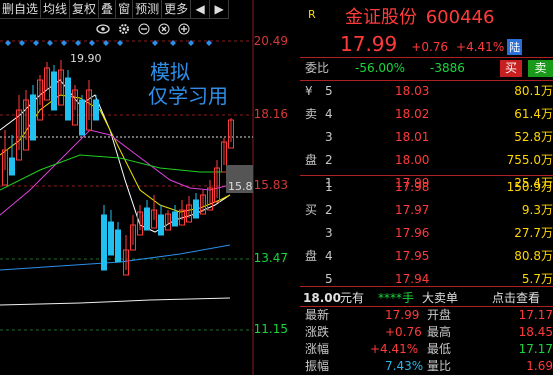 The height and width of the screenshot is (375, 553). Describe the element at coordinates (188, 96) in the screenshot. I see `watermark-line2: 仅学习用` at that location.